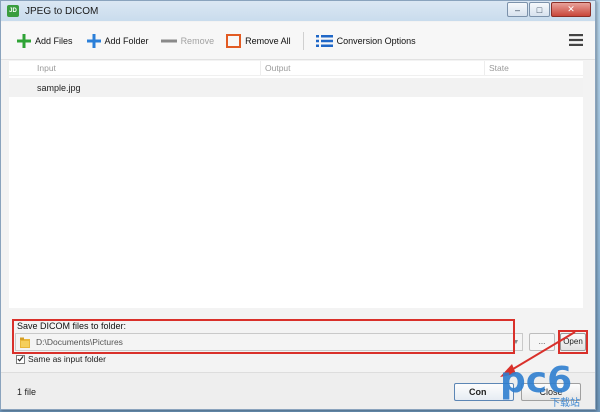 Image resolution: width=600 pixels, height=412 pixels. What do you see at coordinates (197, 40) in the screenshot?
I see `remove-label: Remove` at bounding box center [197, 40].